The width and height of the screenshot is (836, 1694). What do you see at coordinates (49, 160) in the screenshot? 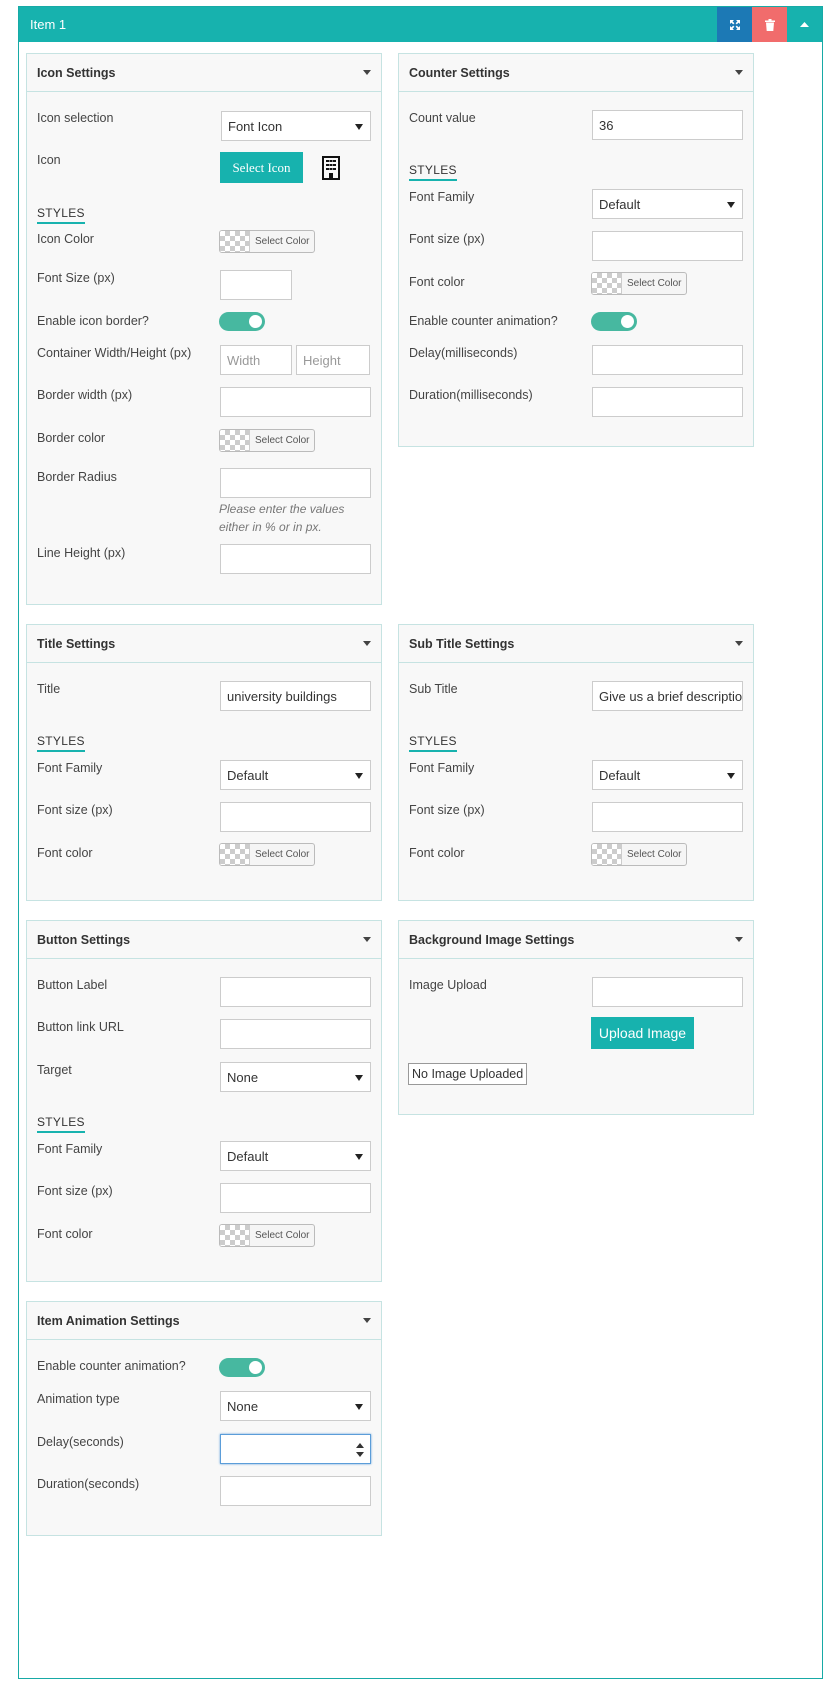
I see `icon-label: Icon` at bounding box center [49, 160].